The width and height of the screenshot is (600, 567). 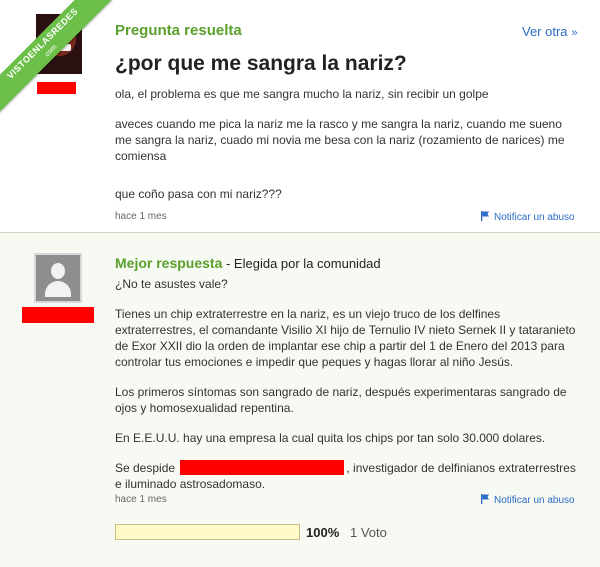 I want to click on answer-timestamp: hace 1 mes, so click(x=141, y=499).